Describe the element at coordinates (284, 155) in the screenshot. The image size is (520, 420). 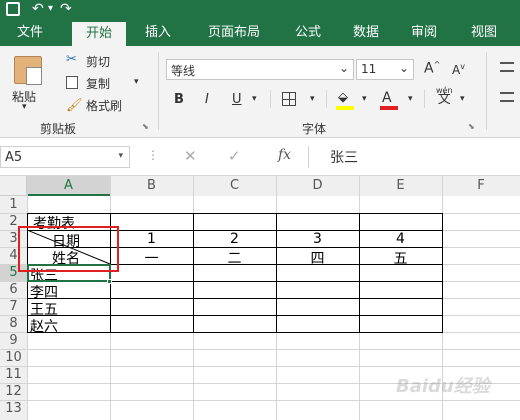
I see `insert-function-button: fx` at that location.